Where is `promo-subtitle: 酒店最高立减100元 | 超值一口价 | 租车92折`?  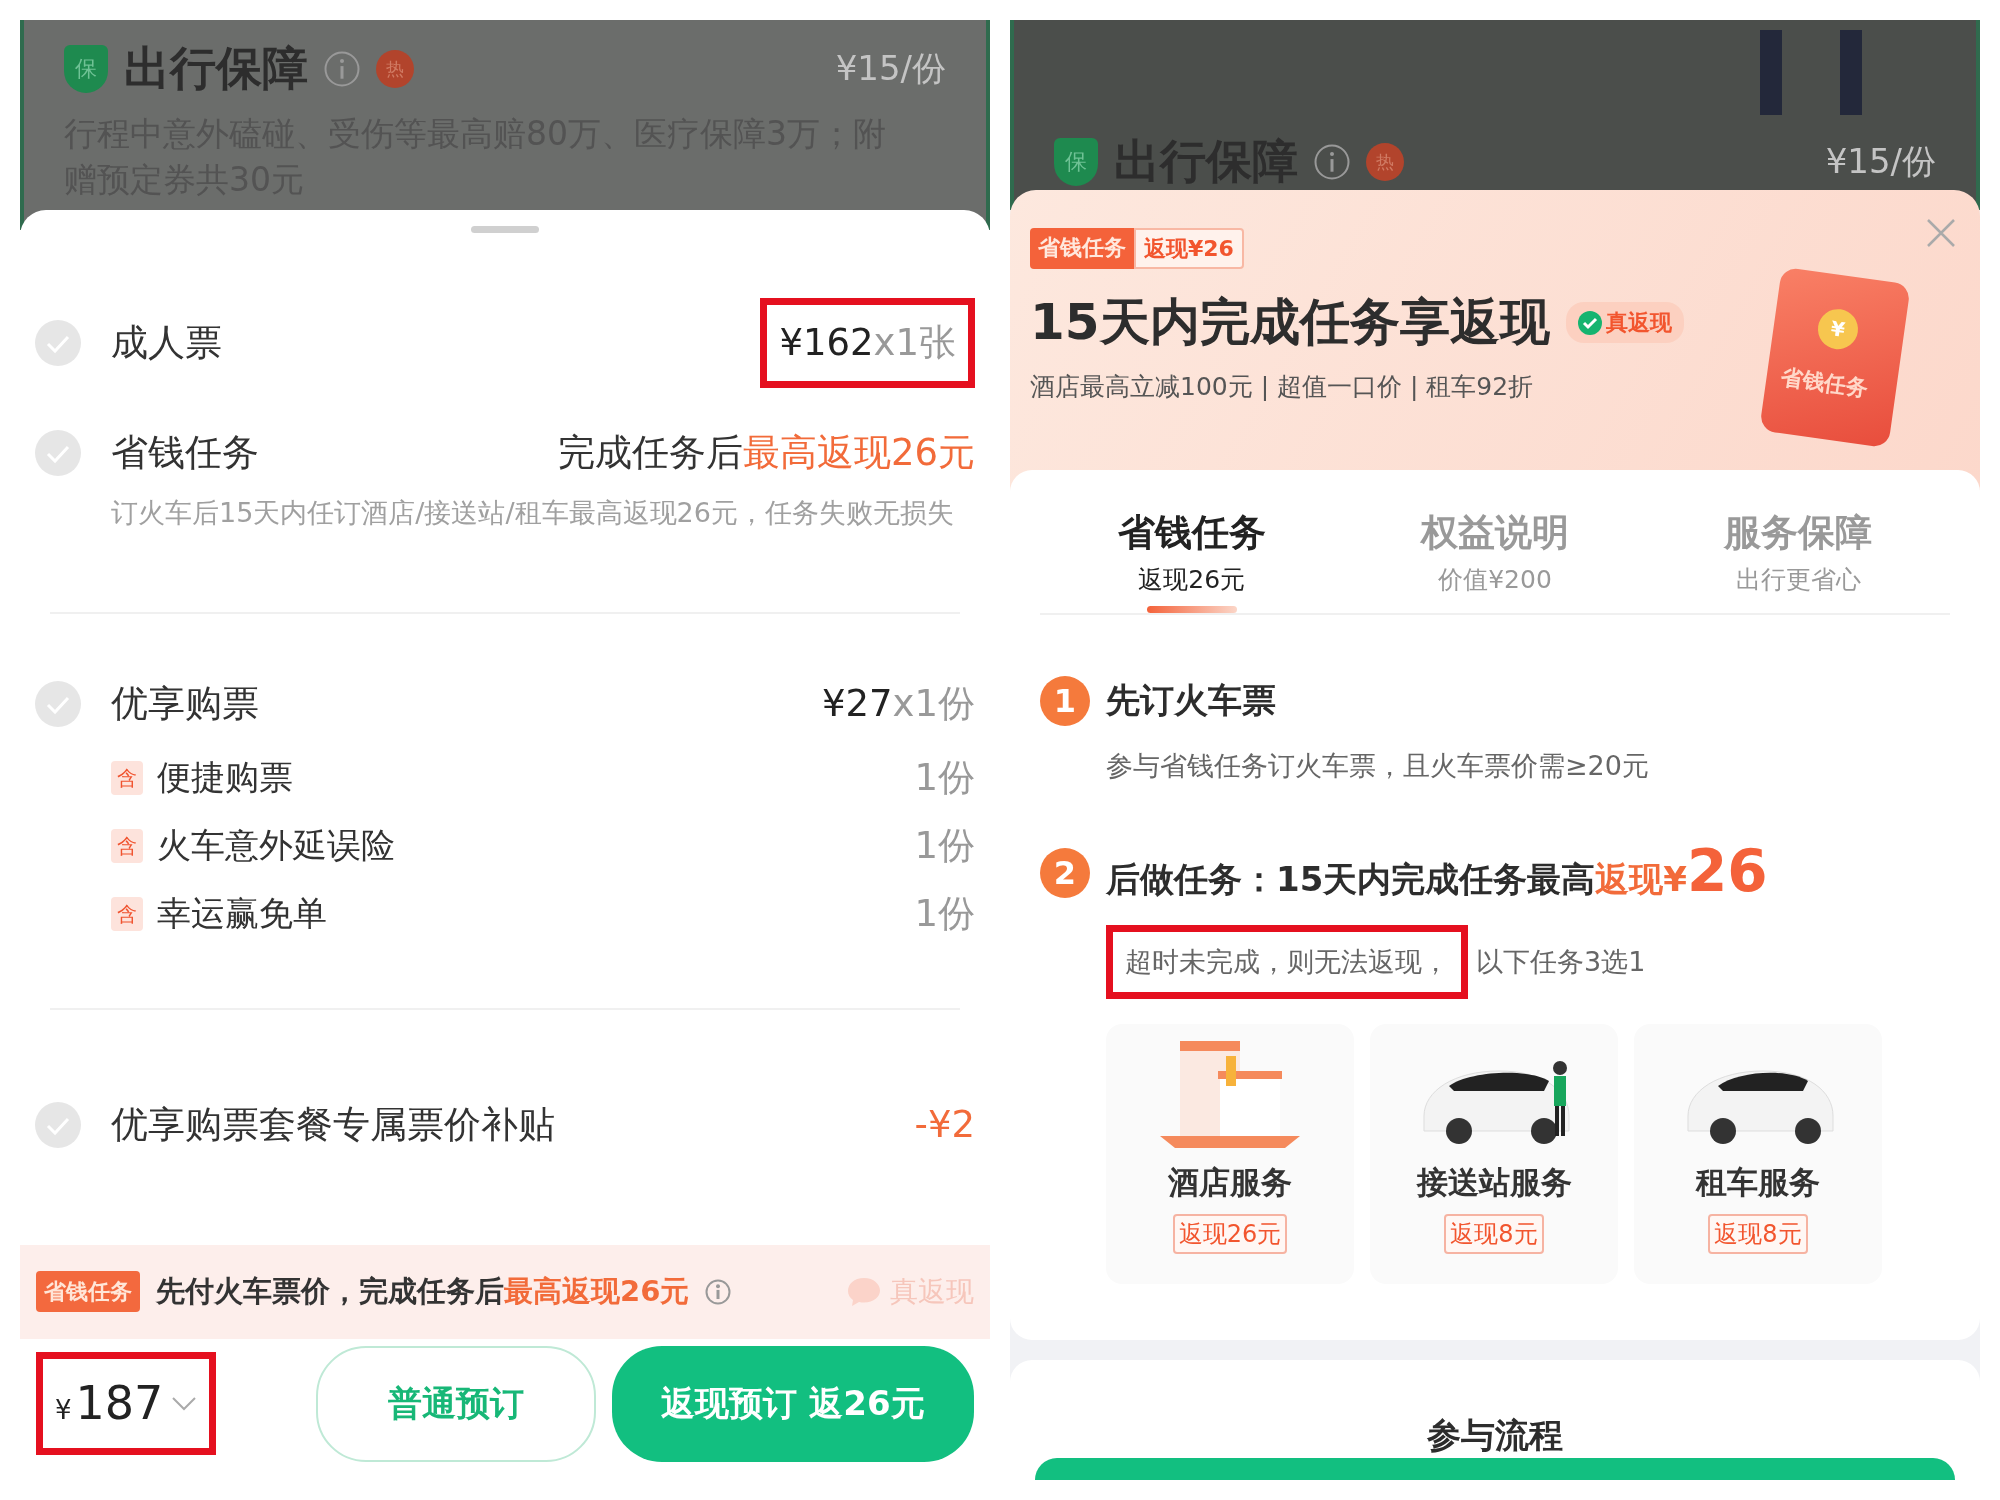
promo-subtitle: 酒店最高立减100元 | 超值一口价 | 租车92折 is located at coordinates (1282, 387).